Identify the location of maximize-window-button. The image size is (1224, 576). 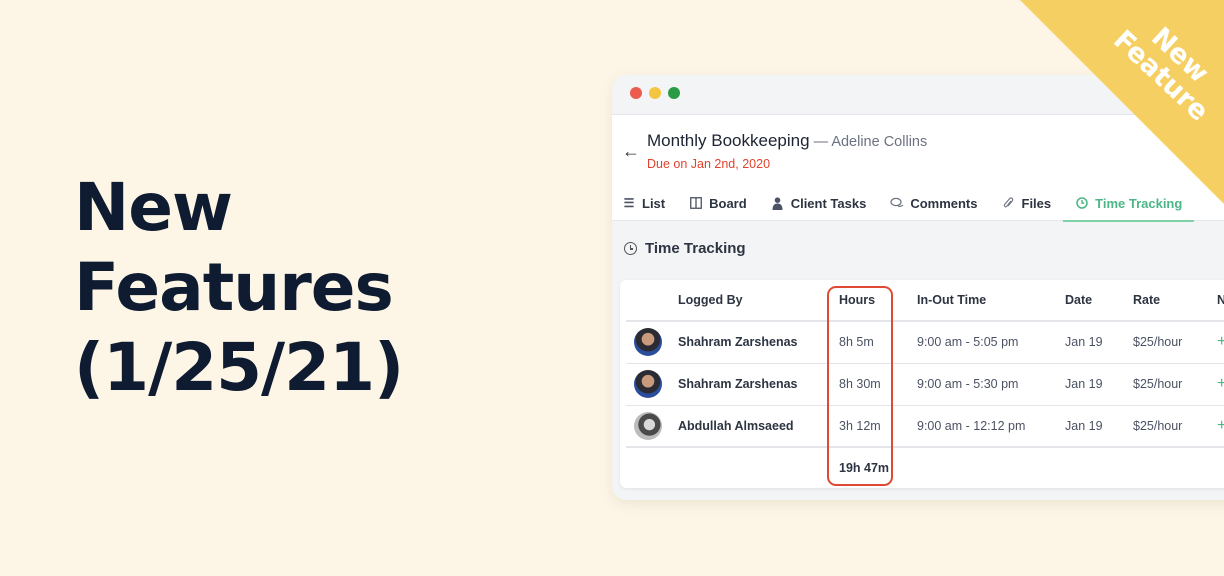
(674, 93).